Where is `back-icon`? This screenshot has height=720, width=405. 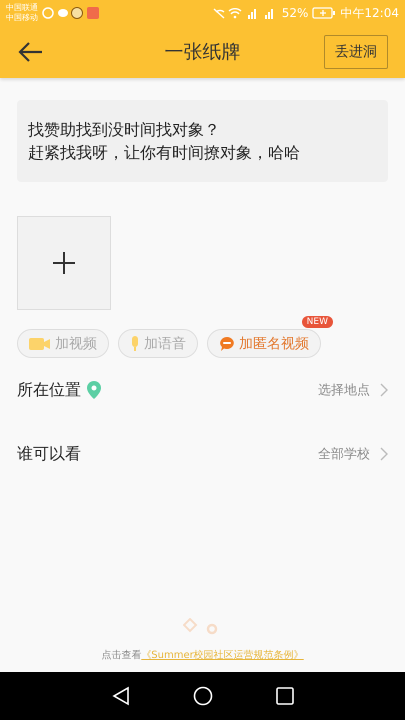
back-icon is located at coordinates (30, 52).